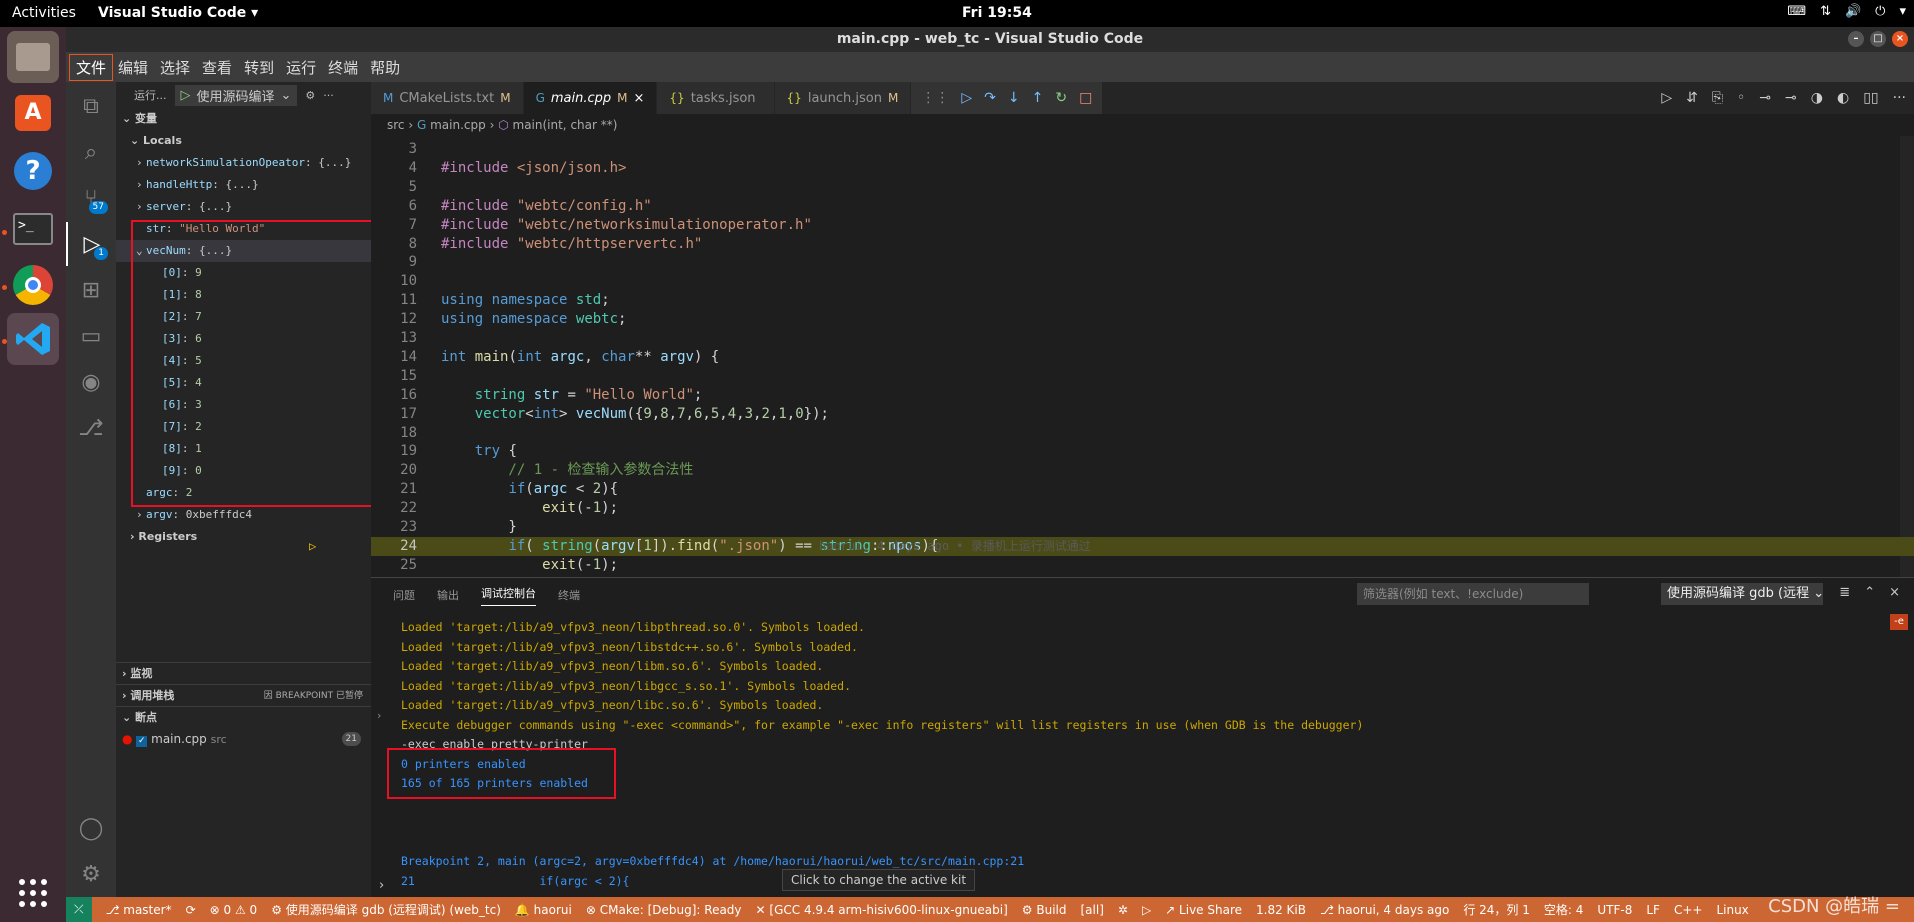 This screenshot has width=1914, height=922. What do you see at coordinates (191, 910) in the screenshot?
I see `sync-icon: ⟳` at bounding box center [191, 910].